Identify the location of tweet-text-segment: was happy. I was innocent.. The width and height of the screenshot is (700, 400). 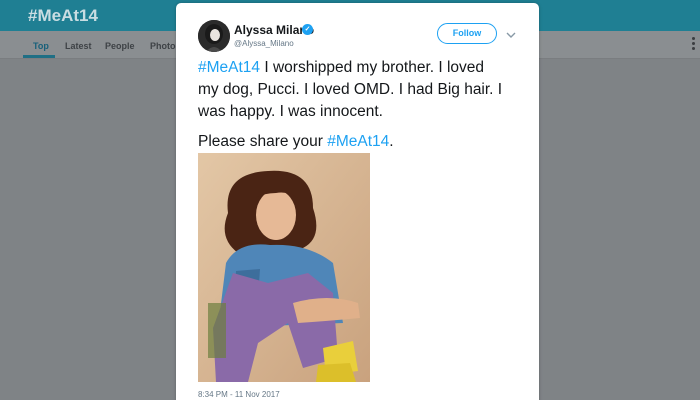
(290, 111).